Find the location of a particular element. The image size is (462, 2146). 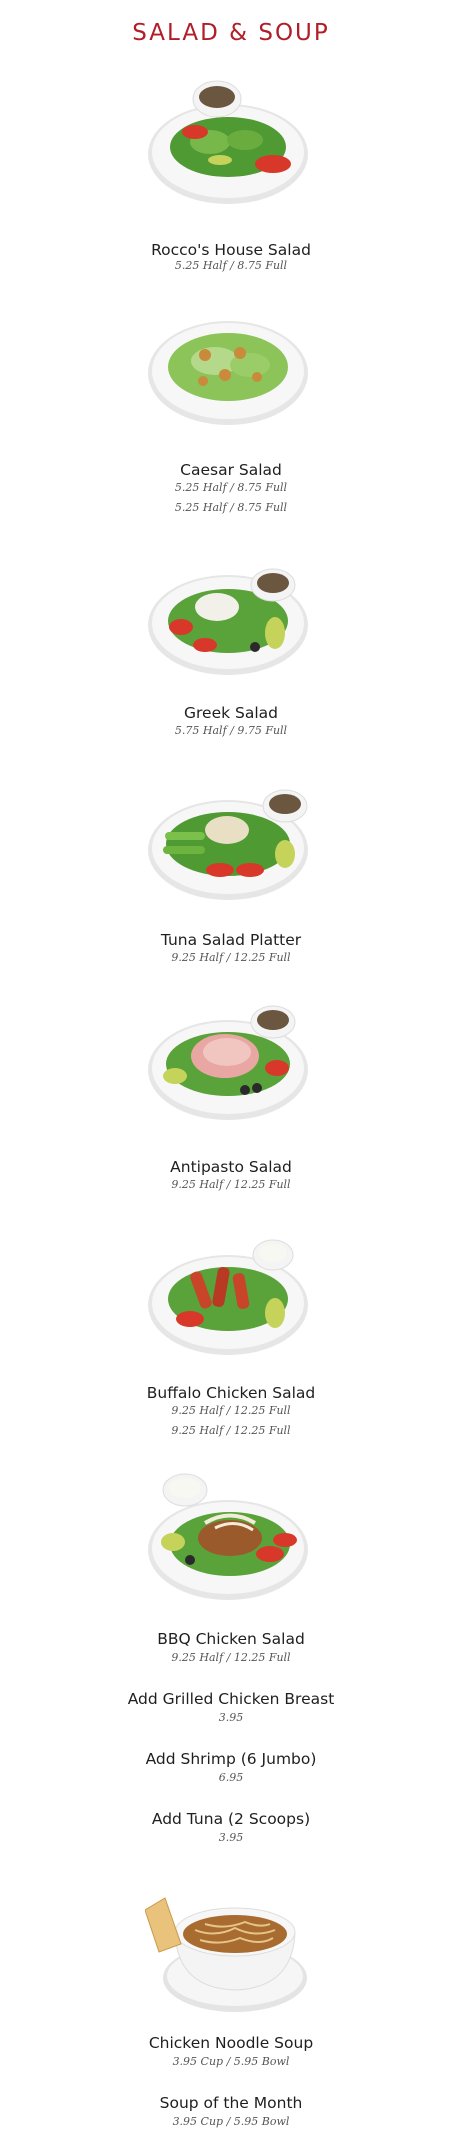

item-name: Greek Salad is located at coordinates (231, 713).